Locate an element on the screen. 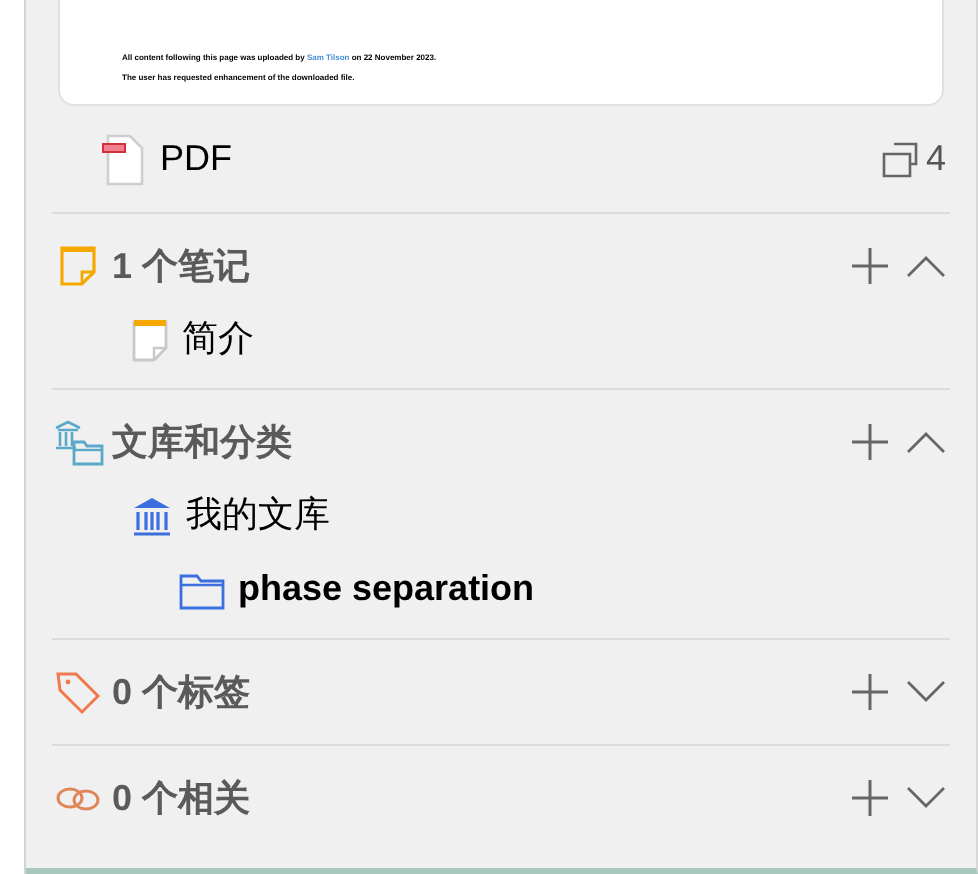 The height and width of the screenshot is (874, 978). tree-item: 我的文库 is located at coordinates (258, 515).